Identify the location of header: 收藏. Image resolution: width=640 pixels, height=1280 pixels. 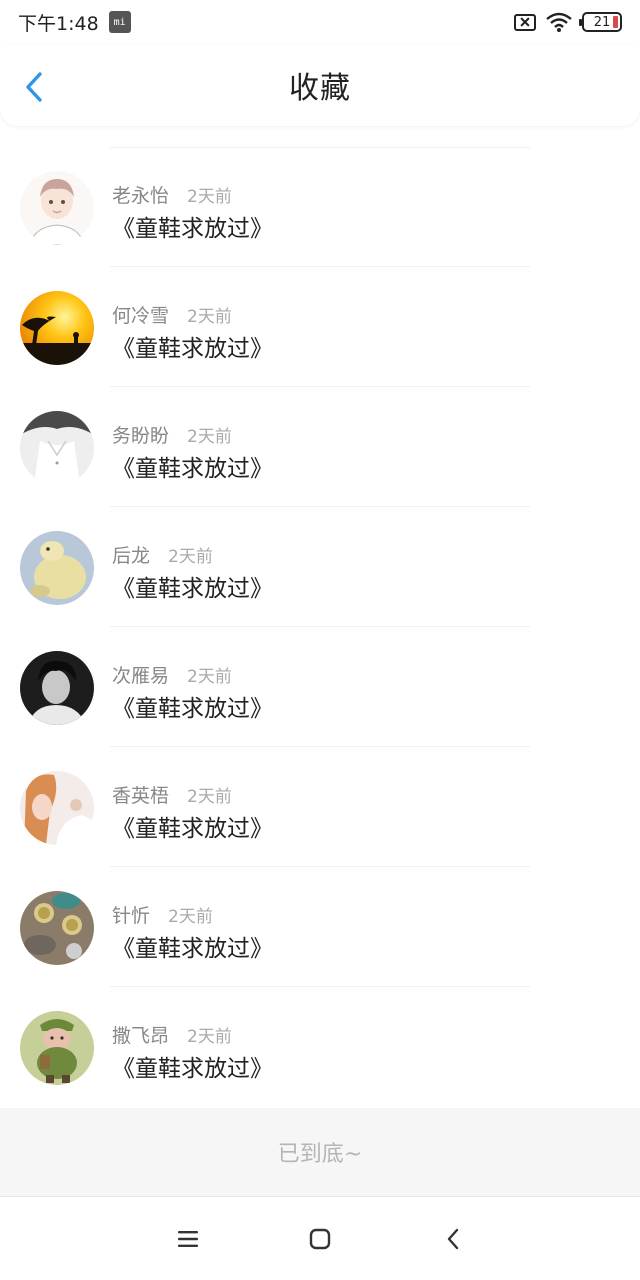
(320, 85).